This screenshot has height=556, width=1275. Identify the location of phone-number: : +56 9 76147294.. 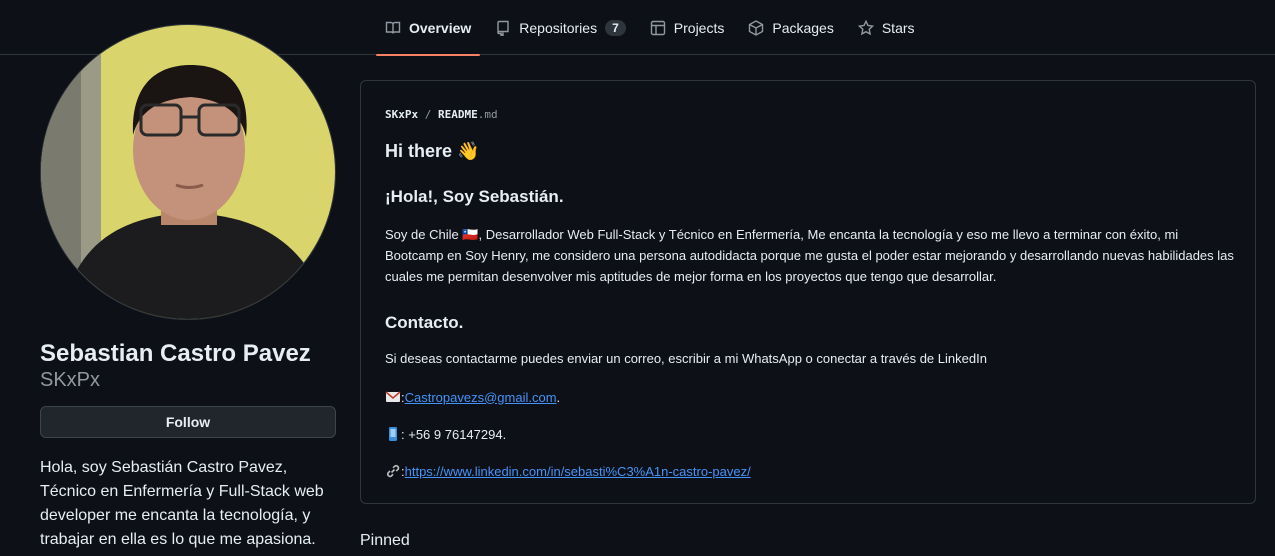
(454, 434).